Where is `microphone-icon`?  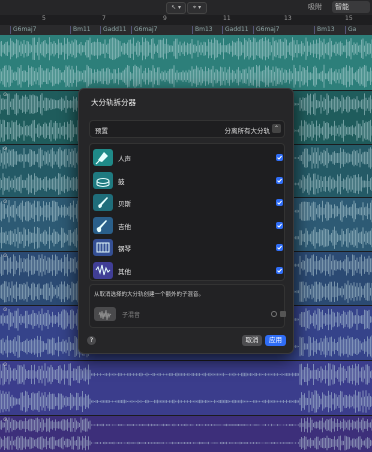
microphone-icon is located at coordinates (103, 157).